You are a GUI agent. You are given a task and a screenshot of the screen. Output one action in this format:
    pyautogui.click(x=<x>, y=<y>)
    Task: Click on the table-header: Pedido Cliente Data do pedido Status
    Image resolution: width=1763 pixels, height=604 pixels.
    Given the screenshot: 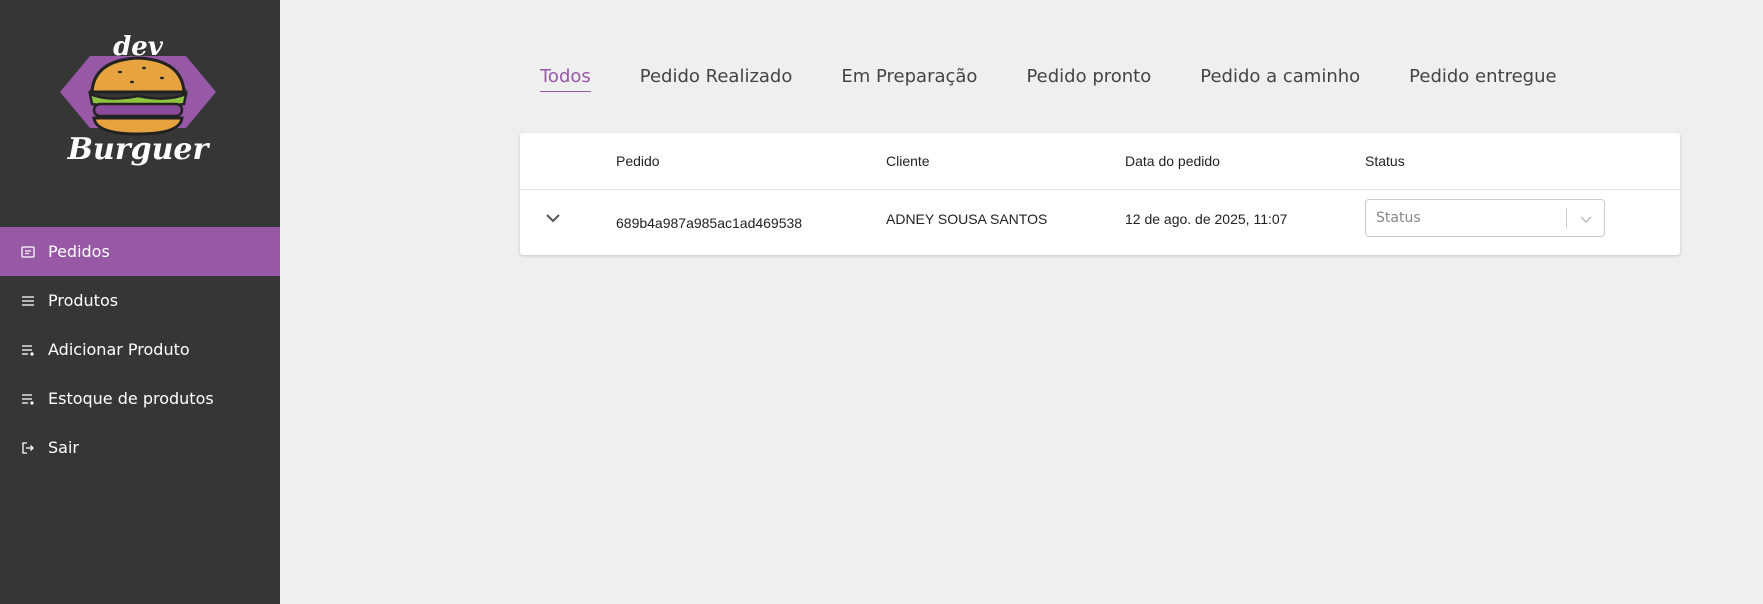 What is the action you would take?
    pyautogui.click(x=1100, y=161)
    